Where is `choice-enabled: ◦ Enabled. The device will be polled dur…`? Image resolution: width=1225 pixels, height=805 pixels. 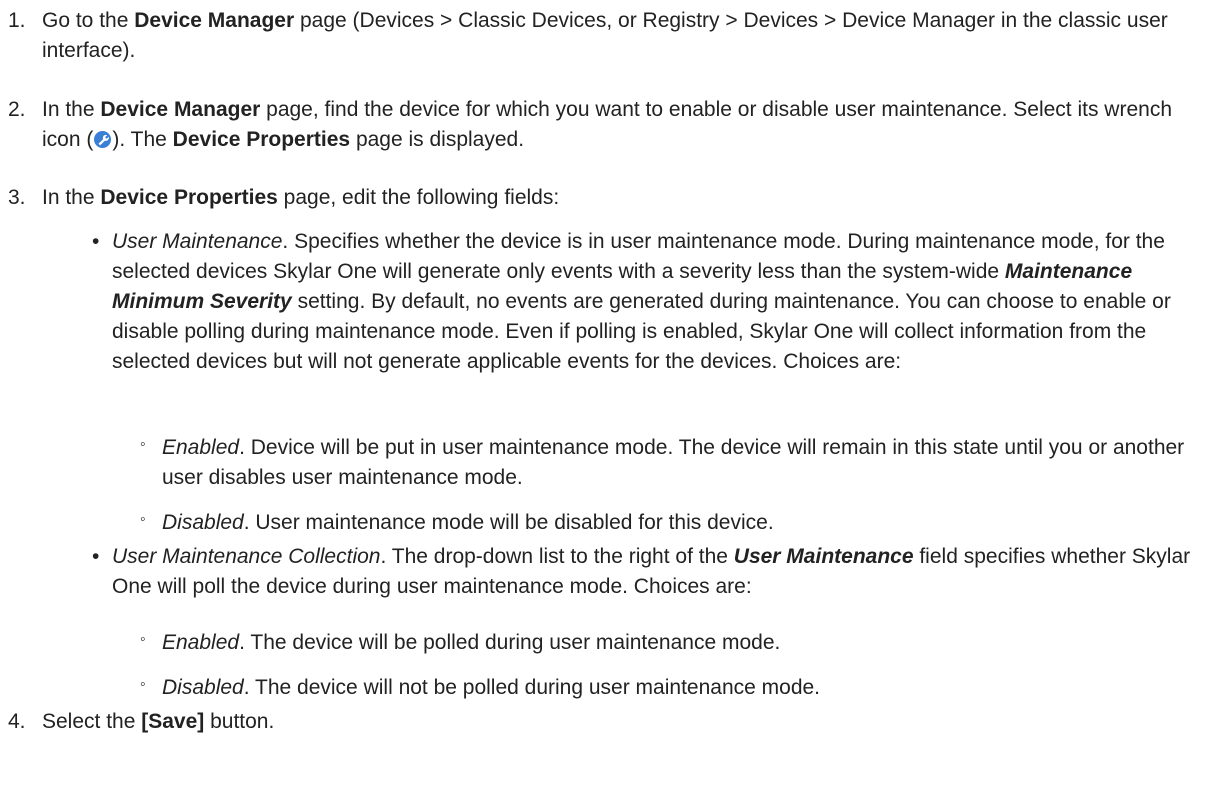 choice-enabled: ◦ Enabled. The device will be polled dur… is located at coordinates (612, 643).